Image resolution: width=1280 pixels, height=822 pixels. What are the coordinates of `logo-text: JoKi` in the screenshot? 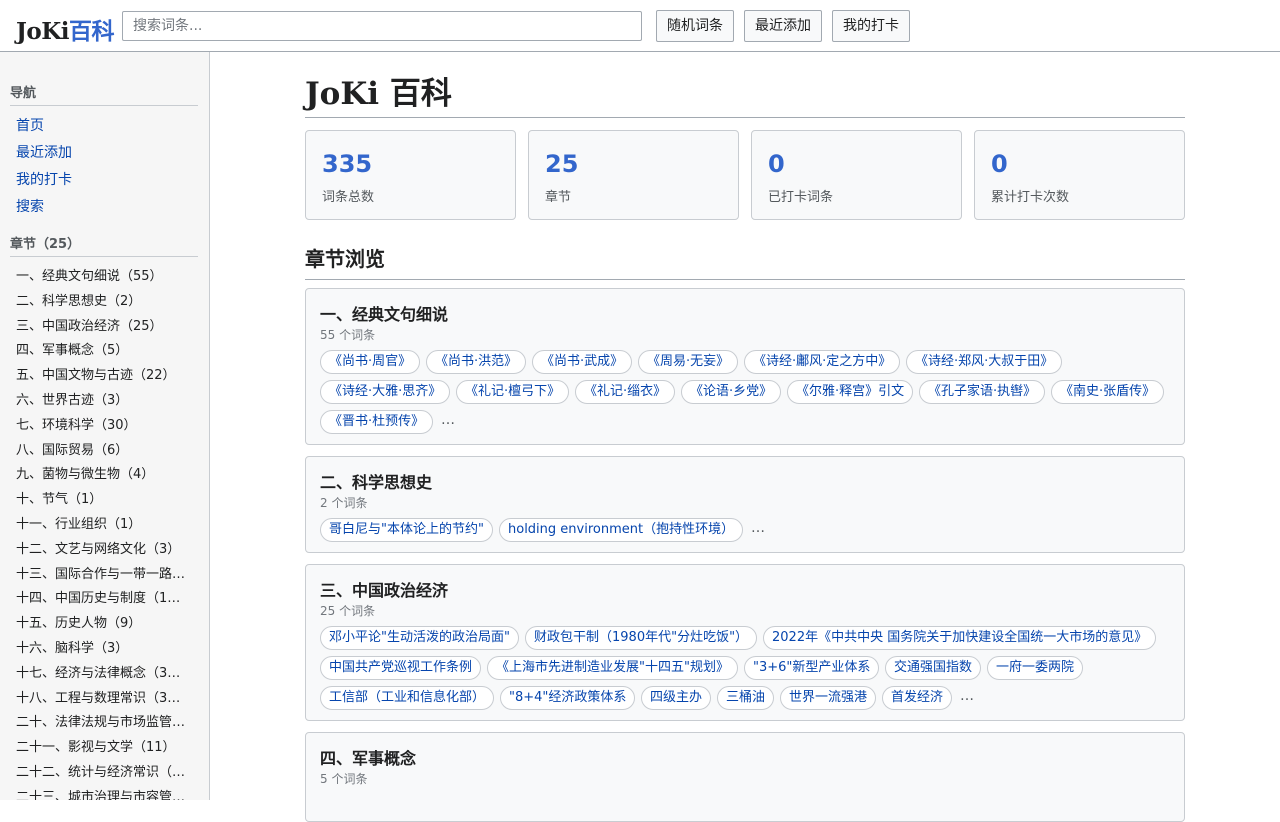 It's located at (42, 31).